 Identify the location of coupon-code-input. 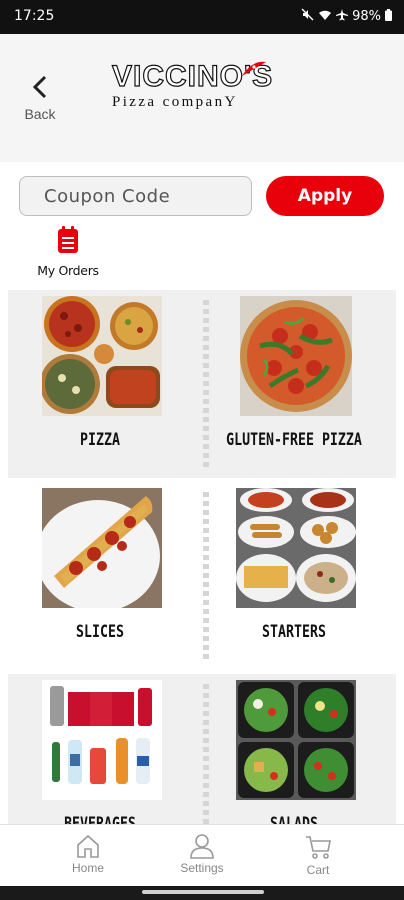
(135, 196).